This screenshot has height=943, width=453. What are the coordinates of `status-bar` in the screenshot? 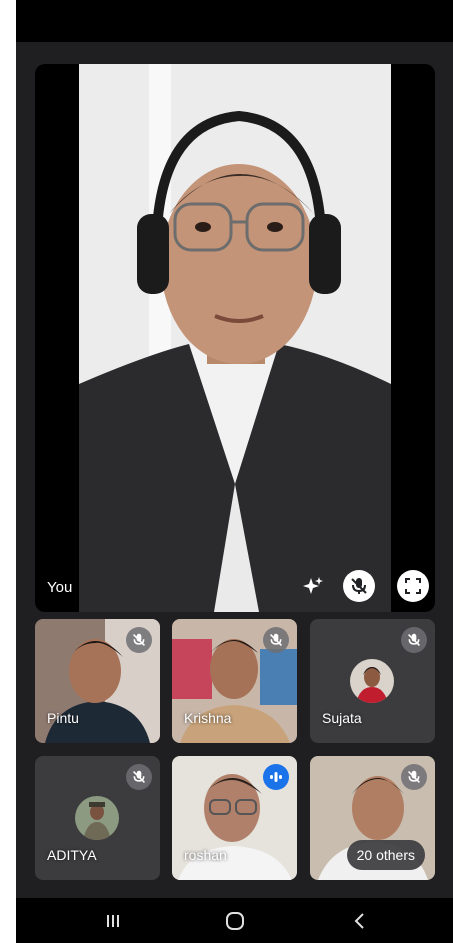 It's located at (234, 21).